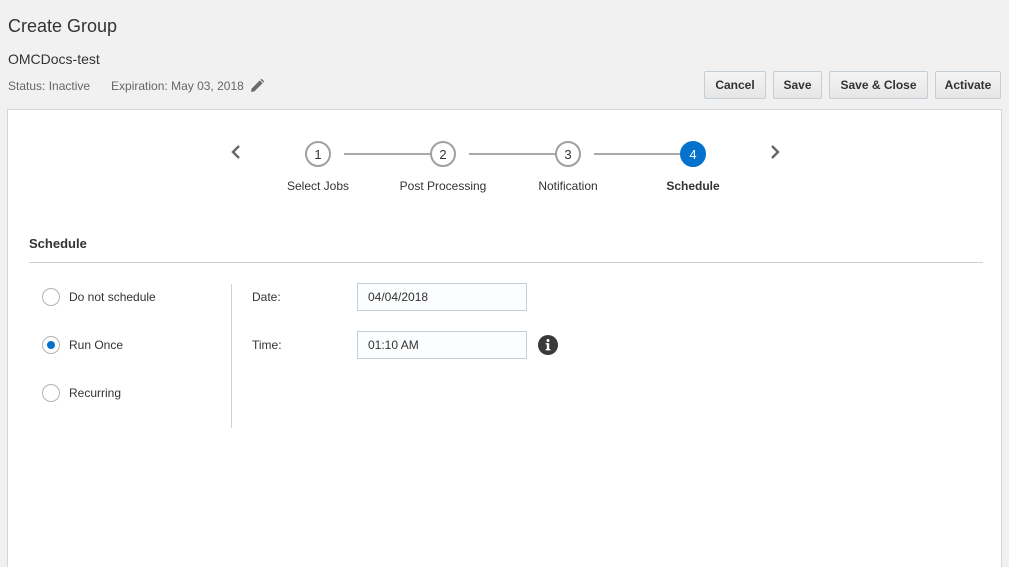 This screenshot has height=567, width=1009. Describe the element at coordinates (95, 393) in the screenshot. I see `radio-label: Recurring` at that location.